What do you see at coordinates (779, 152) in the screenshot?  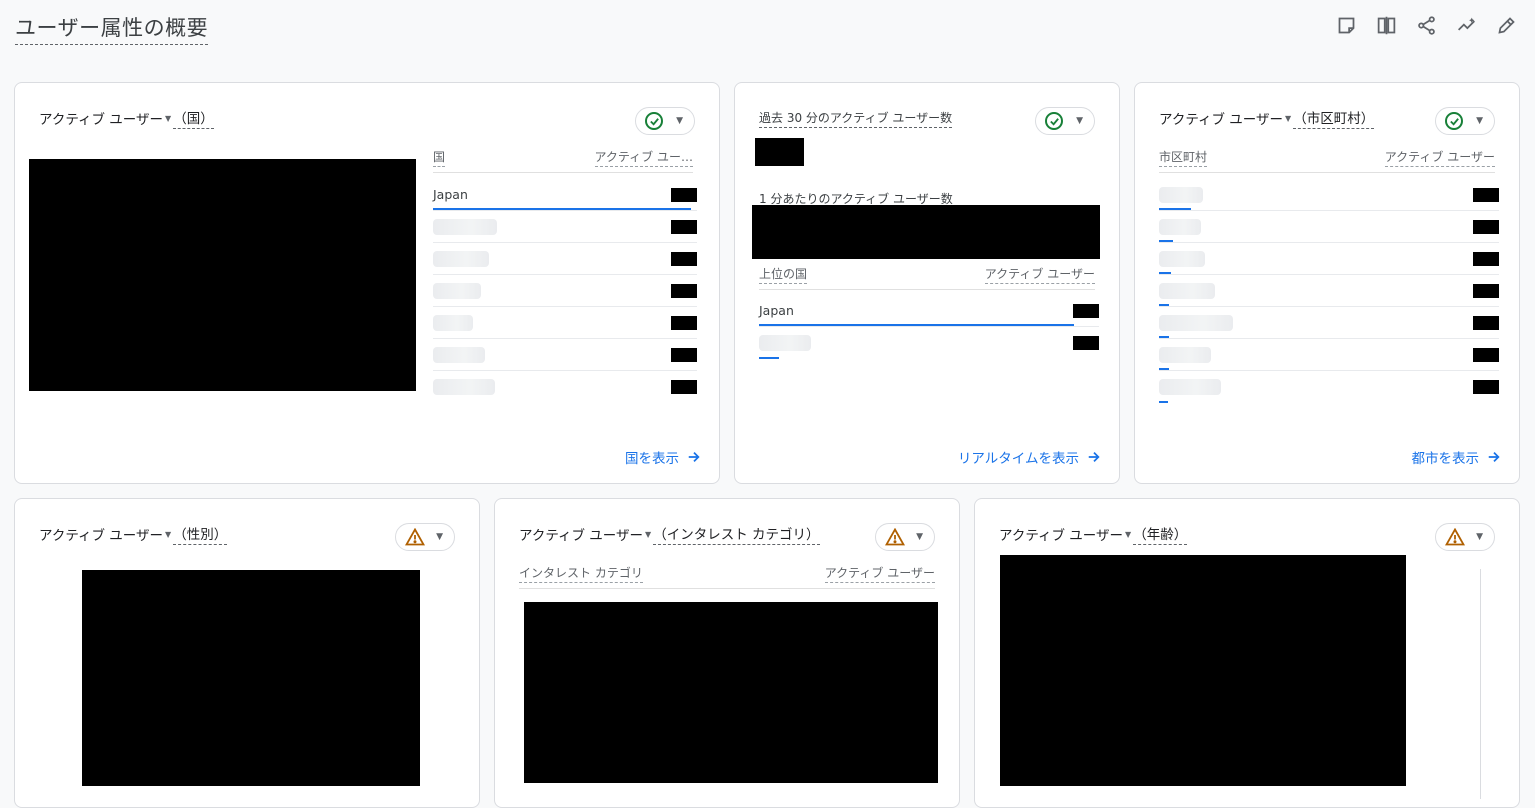 I see `realtime-count-redacted` at bounding box center [779, 152].